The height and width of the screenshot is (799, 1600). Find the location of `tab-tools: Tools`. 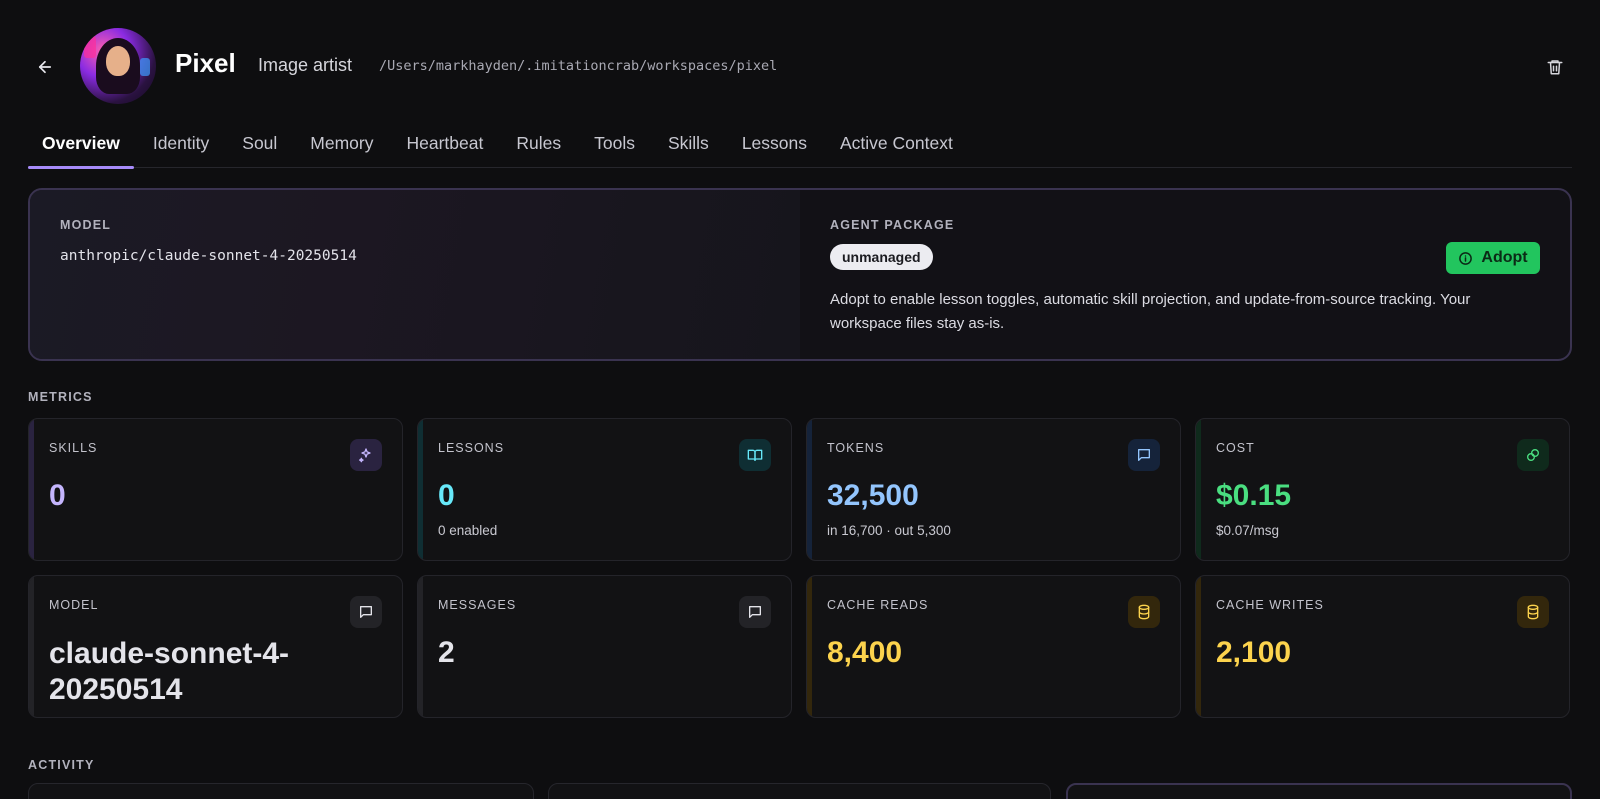

tab-tools: Tools is located at coordinates (614, 146).